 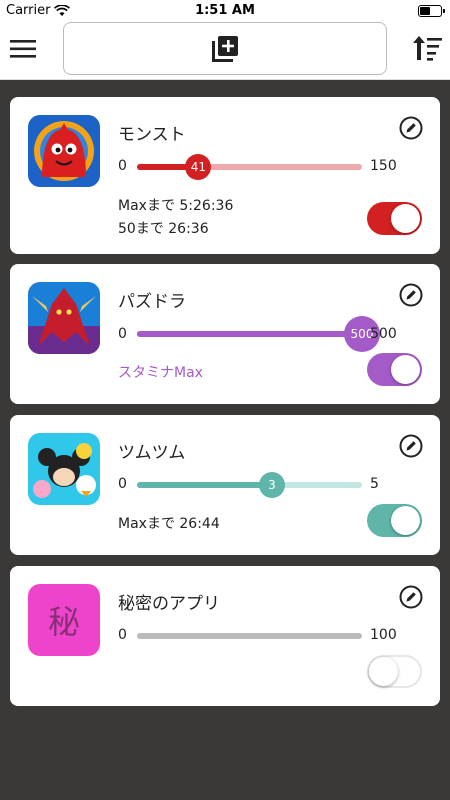 I want to click on stamina-slider-track: 500, so click(x=258, y=334).